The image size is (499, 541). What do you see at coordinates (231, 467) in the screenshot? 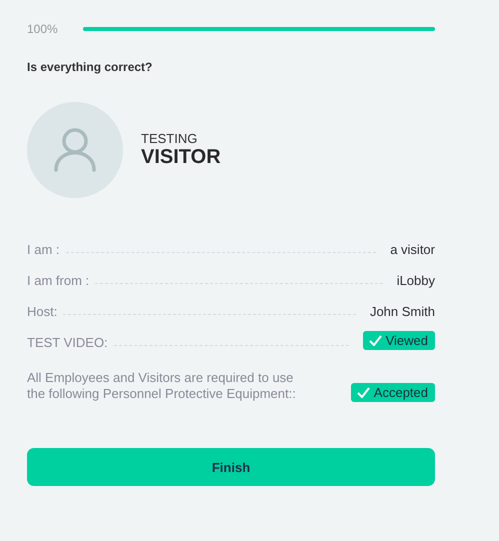
I see `finish-button: Finish` at bounding box center [231, 467].